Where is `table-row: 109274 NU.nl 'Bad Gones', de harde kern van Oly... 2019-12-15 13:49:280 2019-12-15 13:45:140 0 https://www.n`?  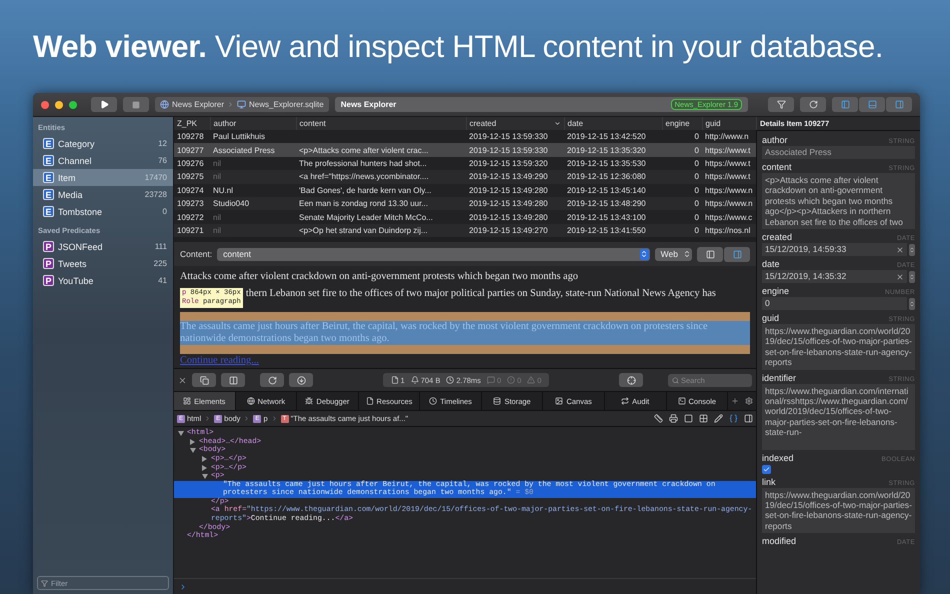 table-row: 109274 NU.nl 'Bad Gones', de harde kern van Oly... 2019-12-15 13:49:280 2019-12-15 13:45:140 0 https://www.n is located at coordinates (465, 190).